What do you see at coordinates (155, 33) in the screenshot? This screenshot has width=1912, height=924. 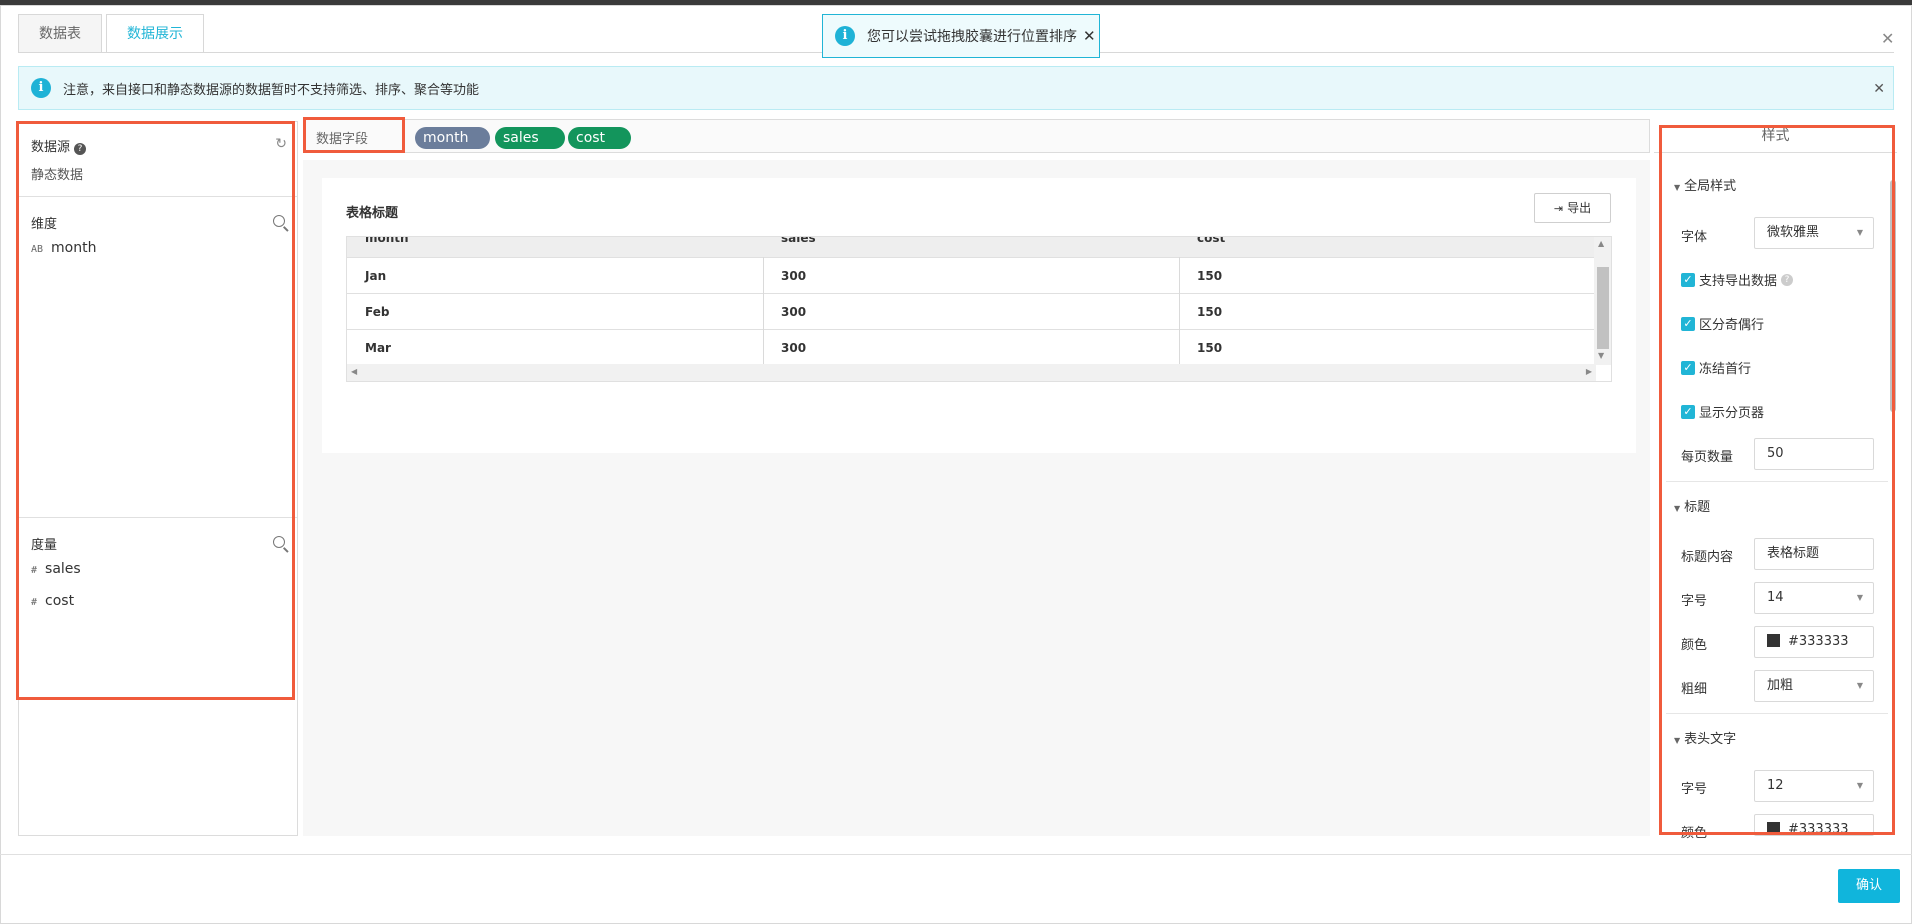 I see `tab-data-display: 数据展示` at bounding box center [155, 33].